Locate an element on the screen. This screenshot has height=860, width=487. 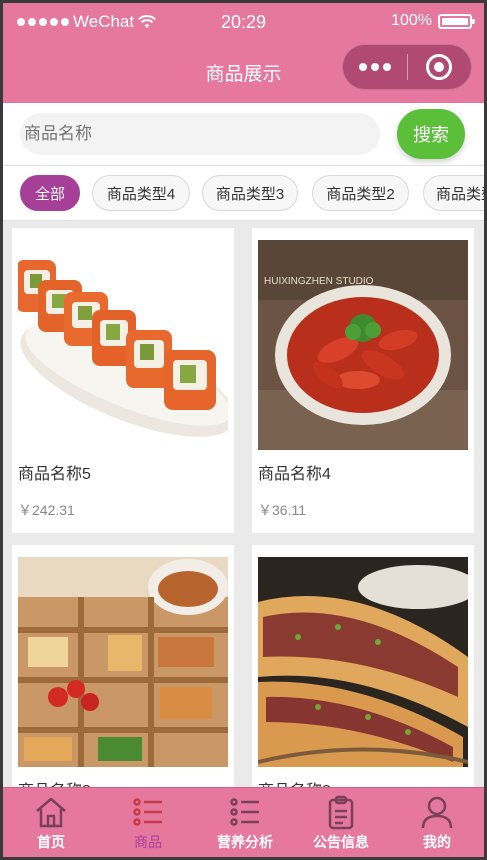
clipboard-icon is located at coordinates (341, 812).